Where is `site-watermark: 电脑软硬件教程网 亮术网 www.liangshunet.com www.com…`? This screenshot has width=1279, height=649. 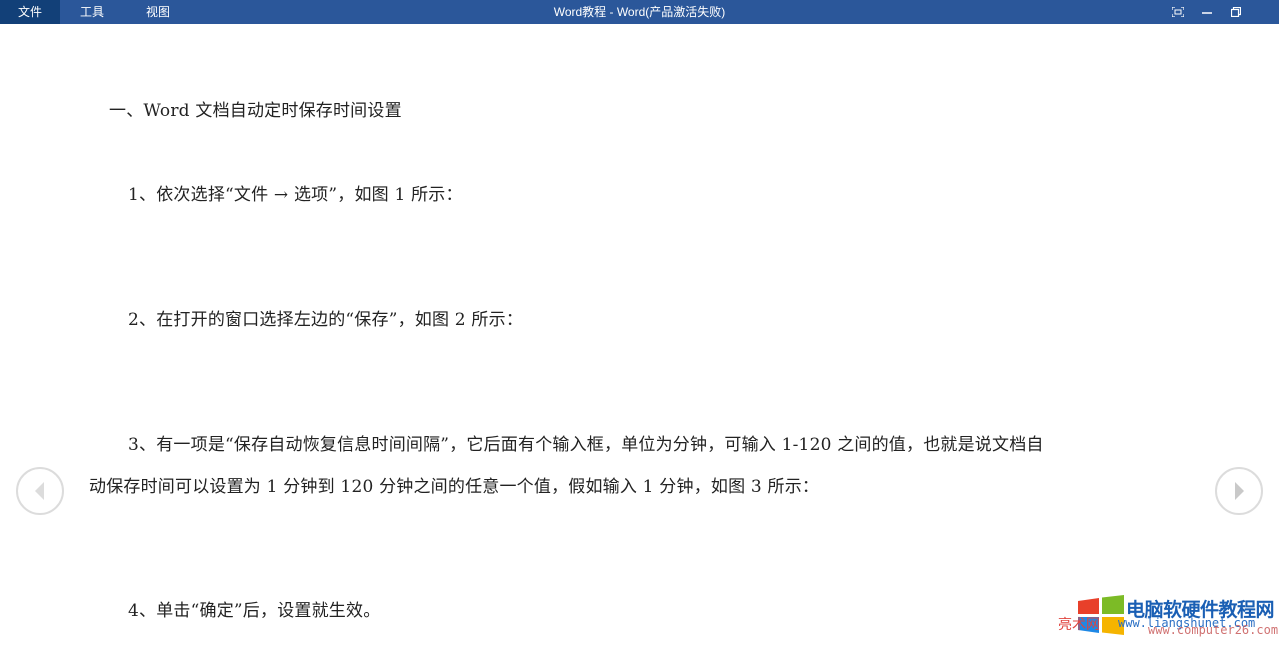 site-watermark: 电脑软硬件教程网 亮术网 www.liangshunet.com www.com… is located at coordinates (1168, 620).